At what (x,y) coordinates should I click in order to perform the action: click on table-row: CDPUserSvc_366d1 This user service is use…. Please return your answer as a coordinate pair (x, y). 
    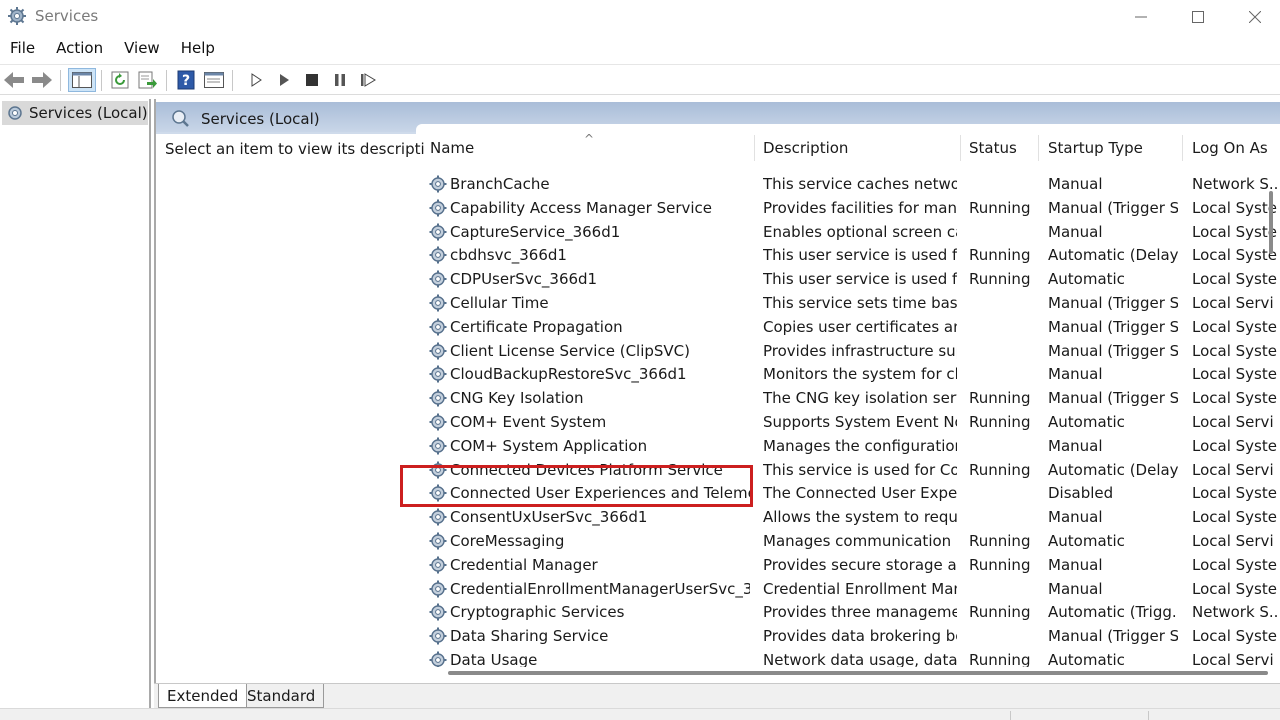
    Looking at the image, I should click on (852, 279).